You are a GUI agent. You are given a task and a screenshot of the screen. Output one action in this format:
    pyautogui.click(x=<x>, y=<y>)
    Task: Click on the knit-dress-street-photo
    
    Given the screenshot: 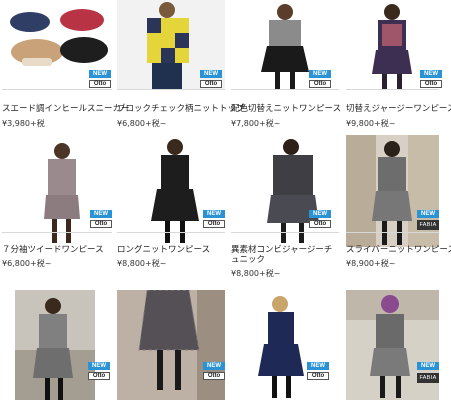 What is the action you would take?
    pyautogui.click(x=55, y=345)
    